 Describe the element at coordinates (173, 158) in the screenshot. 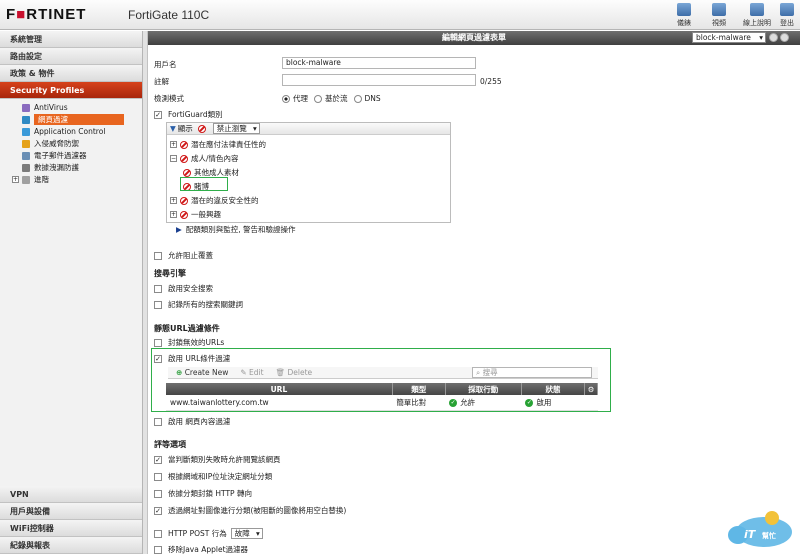

I see `collapse-icon: −` at that location.